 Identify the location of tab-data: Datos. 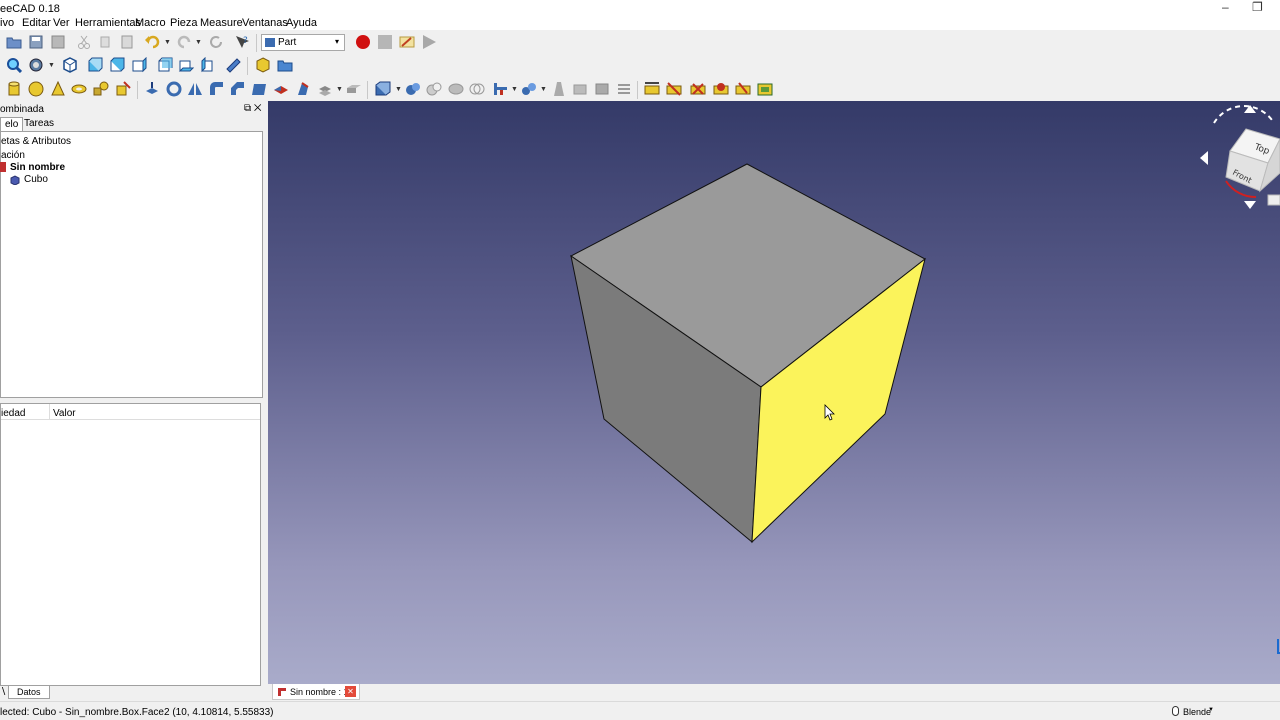
(29, 692).